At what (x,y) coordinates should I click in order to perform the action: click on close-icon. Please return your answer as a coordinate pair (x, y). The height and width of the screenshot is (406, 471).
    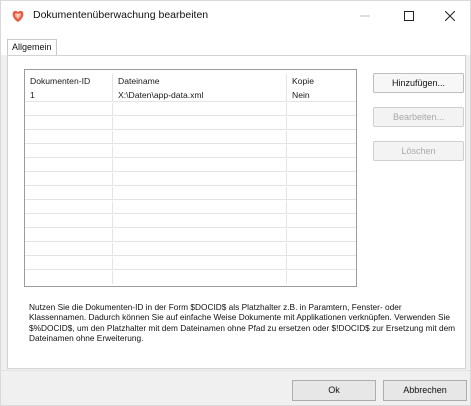
    Looking at the image, I should click on (450, 16).